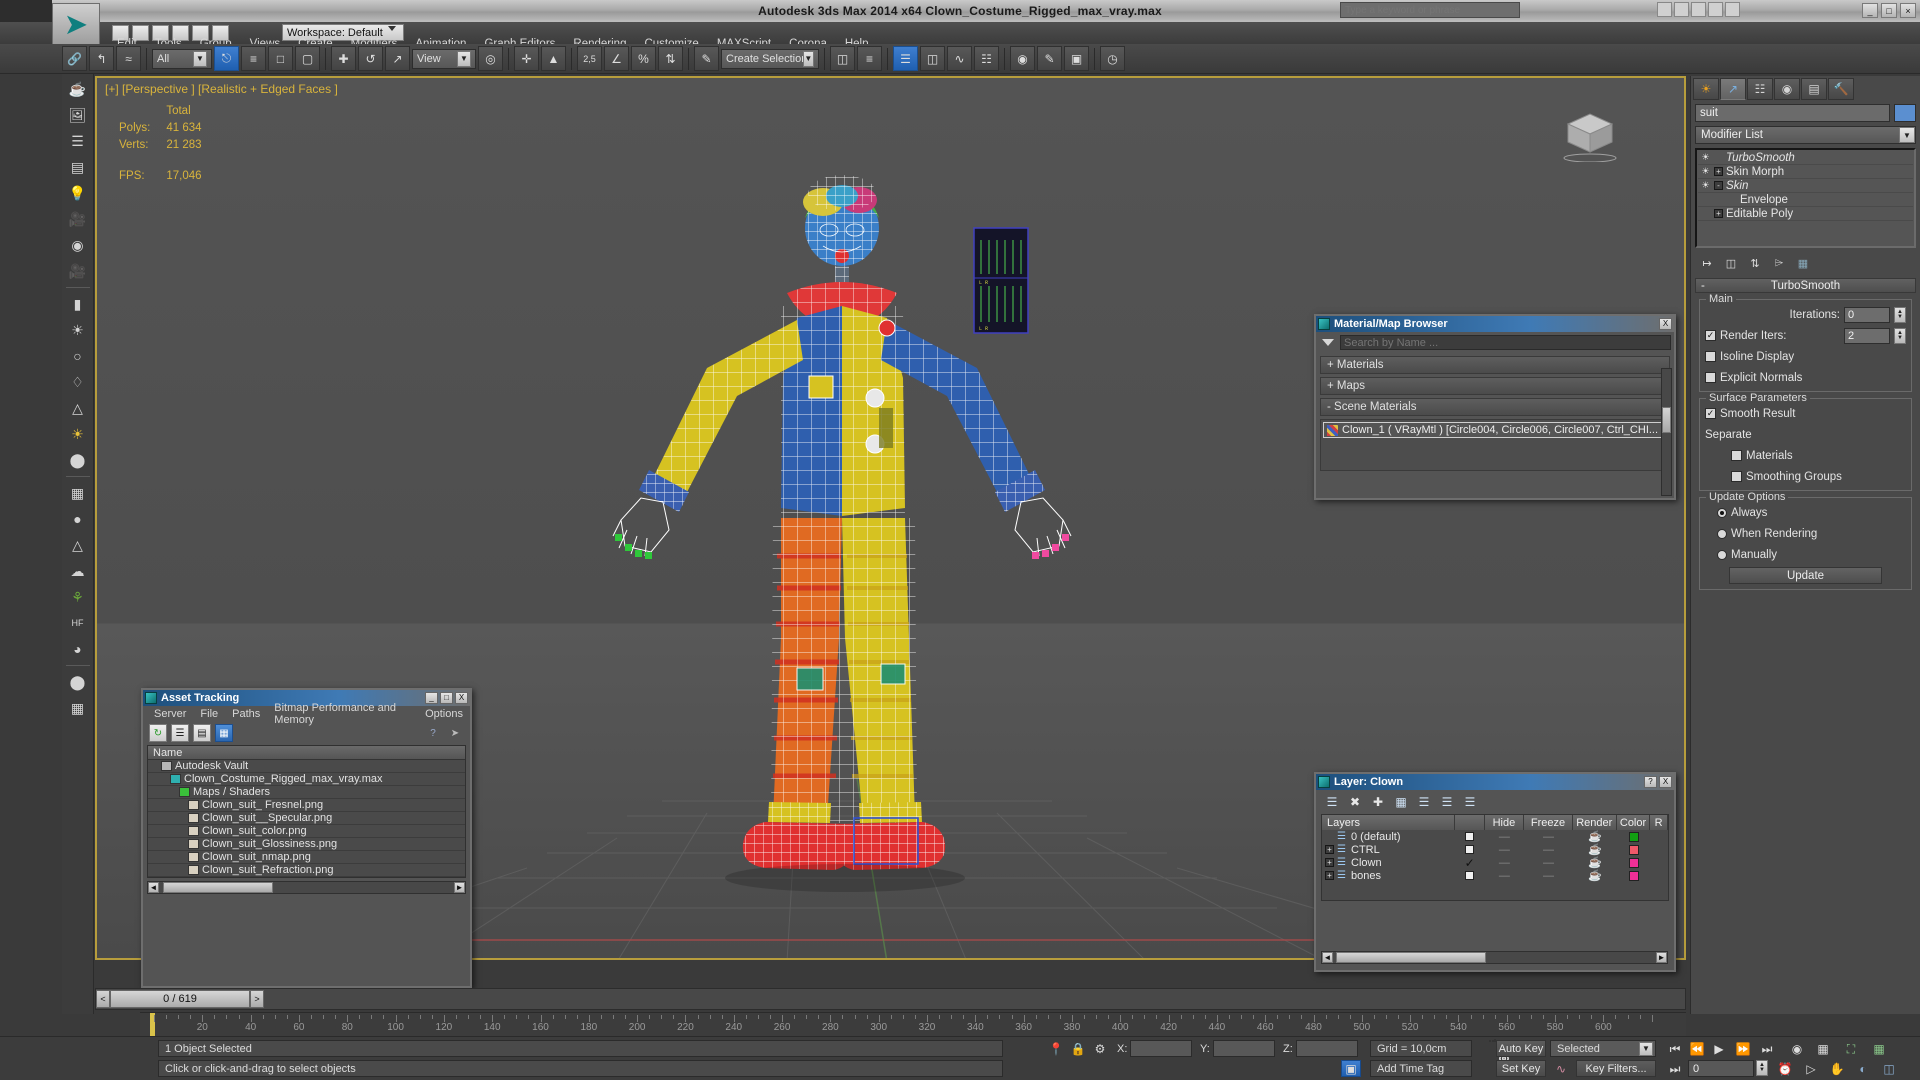  What do you see at coordinates (1805, 158) in the screenshot?
I see `modifier-stack-row: ☀ TurboSmooth` at bounding box center [1805, 158].